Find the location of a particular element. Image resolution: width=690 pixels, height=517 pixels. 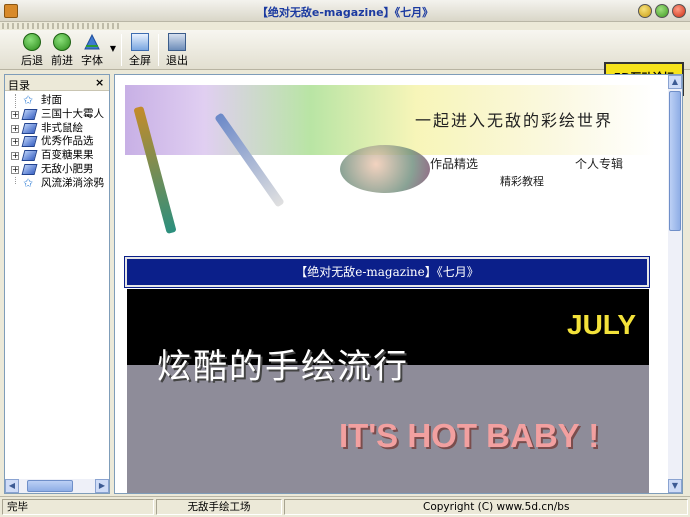

forward-button: 前进 is located at coordinates (62, 50).